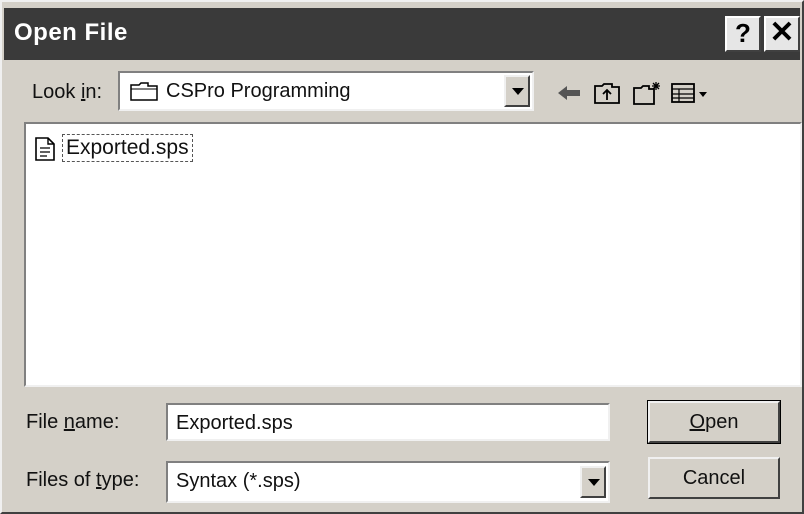  What do you see at coordinates (388, 482) in the screenshot?
I see `file-type-dropdown: Syntax (*.sps)` at bounding box center [388, 482].